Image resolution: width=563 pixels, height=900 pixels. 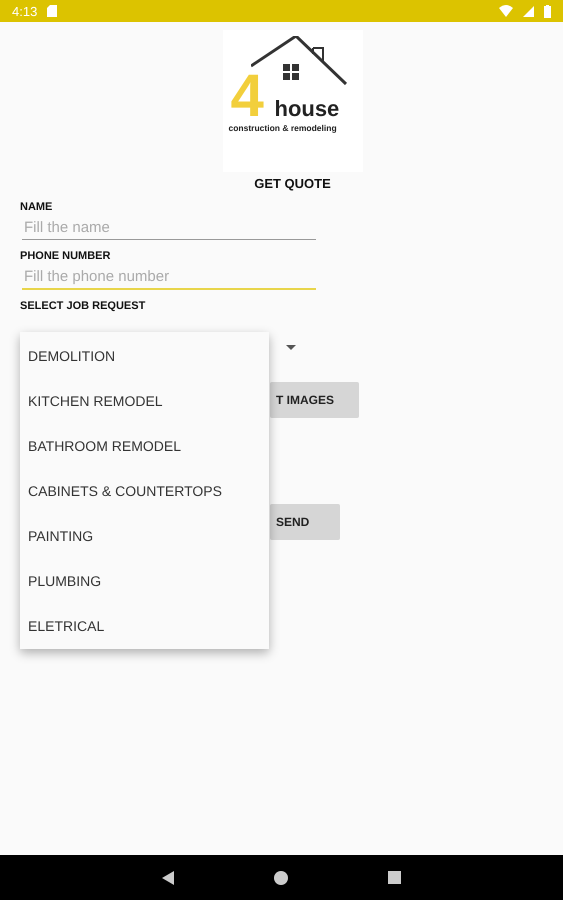 I want to click on menu-item: PLUMBING, so click(x=144, y=580).